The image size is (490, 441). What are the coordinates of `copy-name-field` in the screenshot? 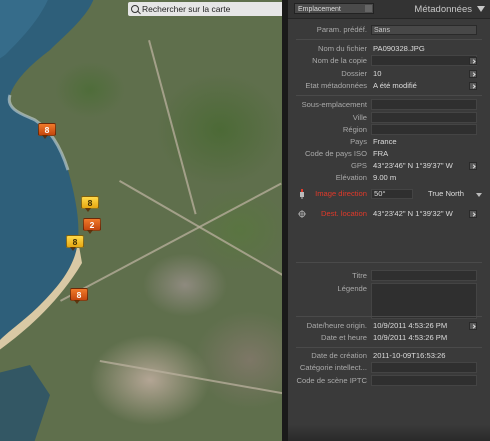 It's located at (424, 60).